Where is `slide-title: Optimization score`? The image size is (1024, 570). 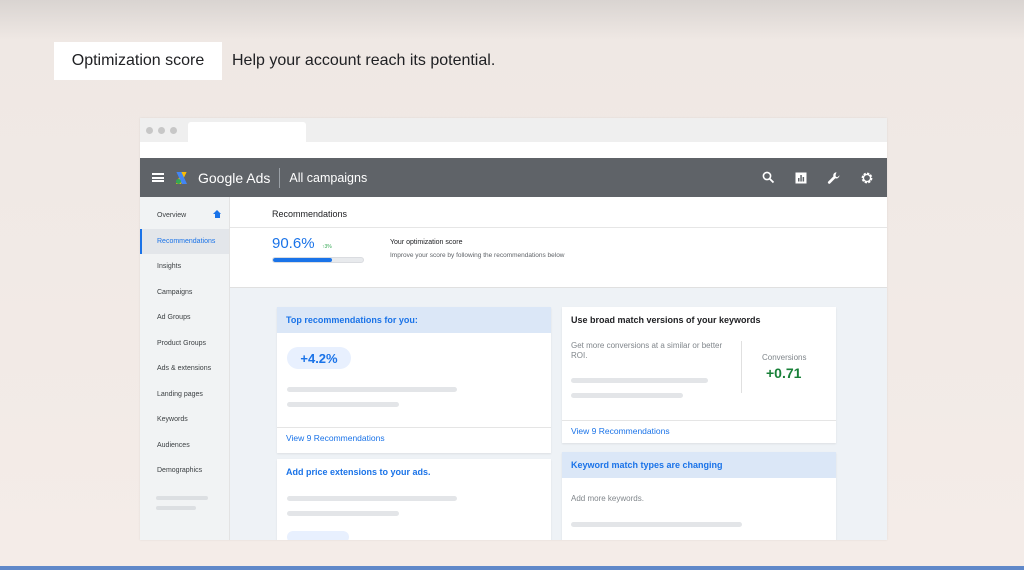
slide-title: Optimization score is located at coordinates (138, 61).